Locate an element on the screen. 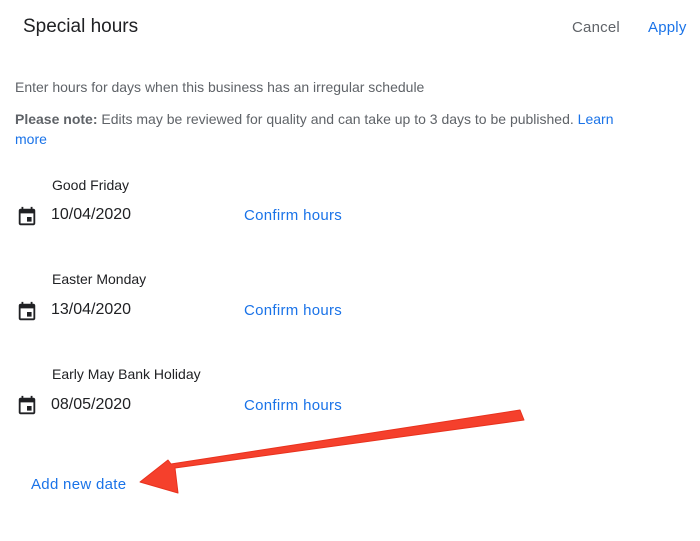 Image resolution: width=700 pixels, height=541 pixels. entry-date: 08/05/2020 is located at coordinates (91, 405).